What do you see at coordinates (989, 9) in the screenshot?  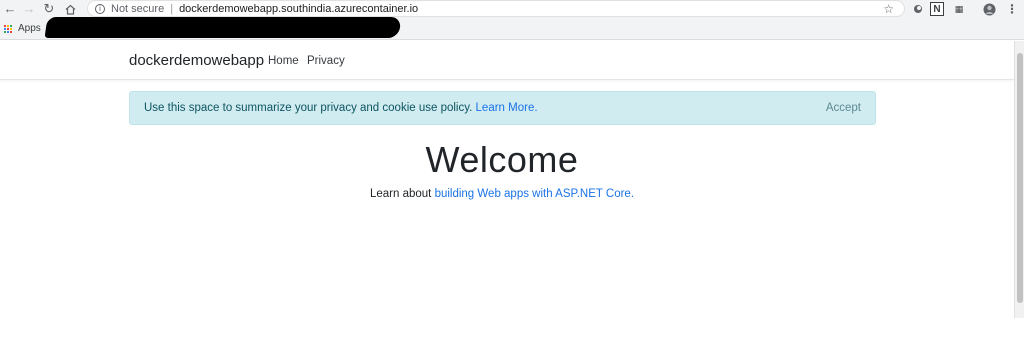 I see `profile-avatar-icon` at bounding box center [989, 9].